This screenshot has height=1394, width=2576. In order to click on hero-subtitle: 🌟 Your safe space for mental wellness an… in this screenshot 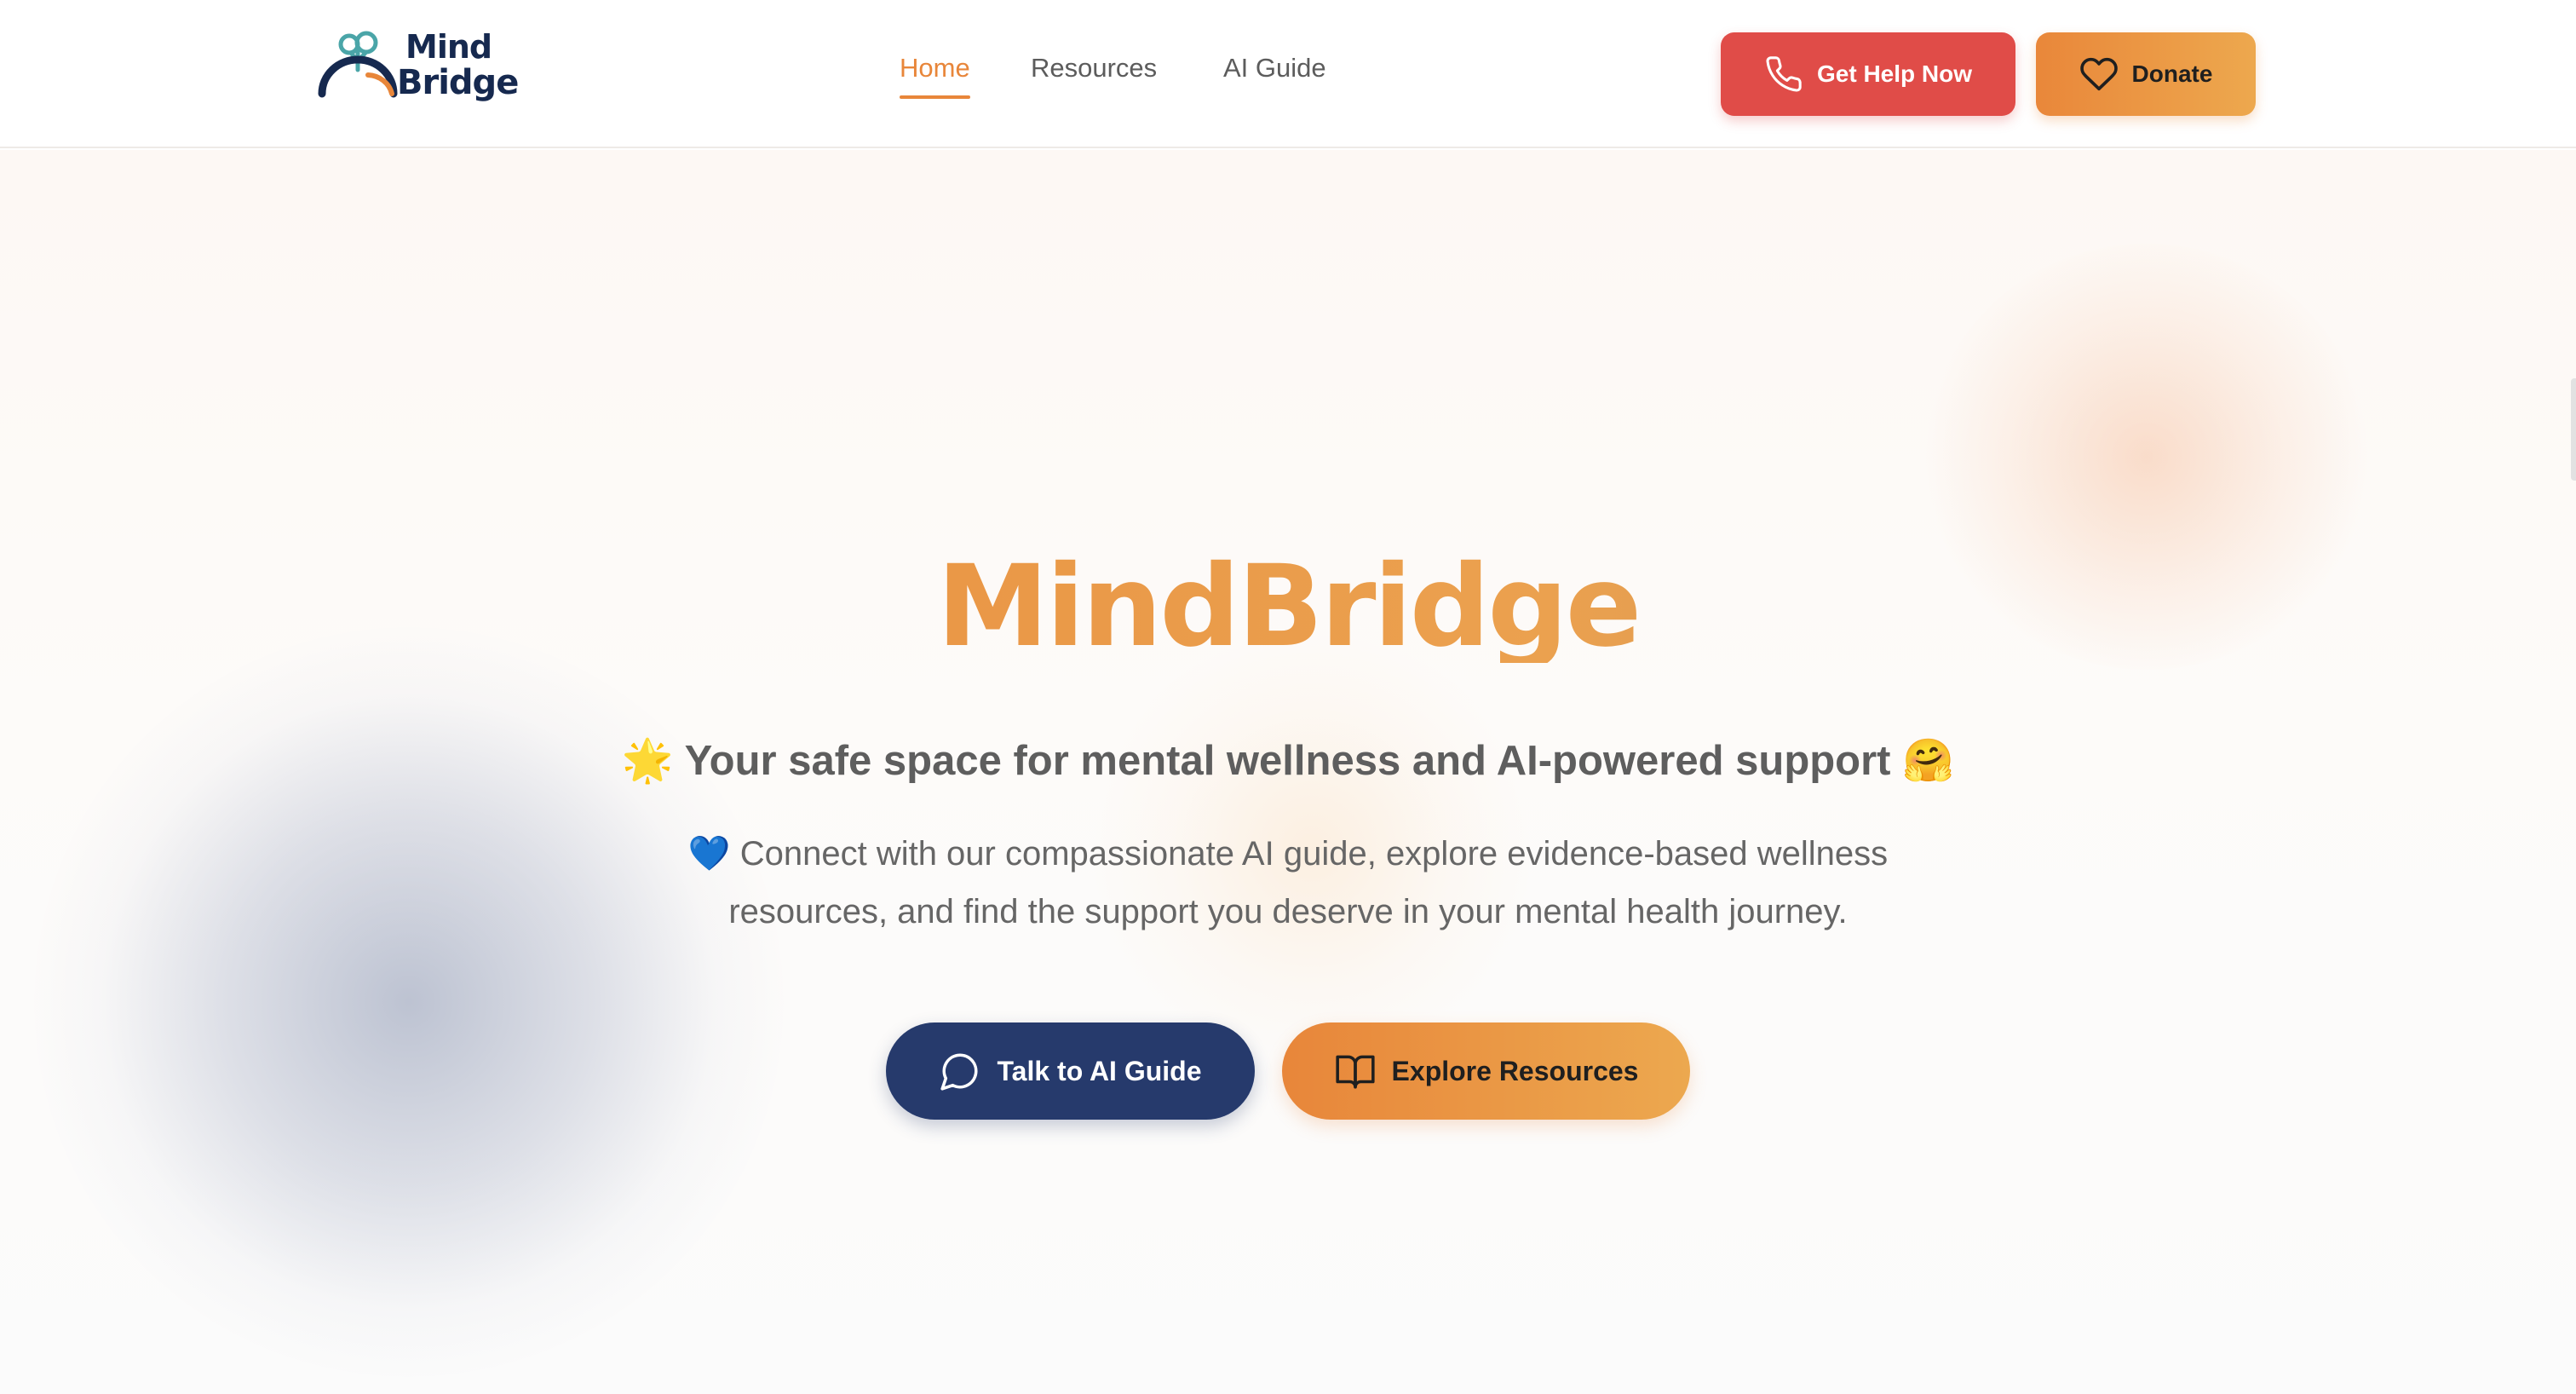, I will do `click(1288, 761)`.